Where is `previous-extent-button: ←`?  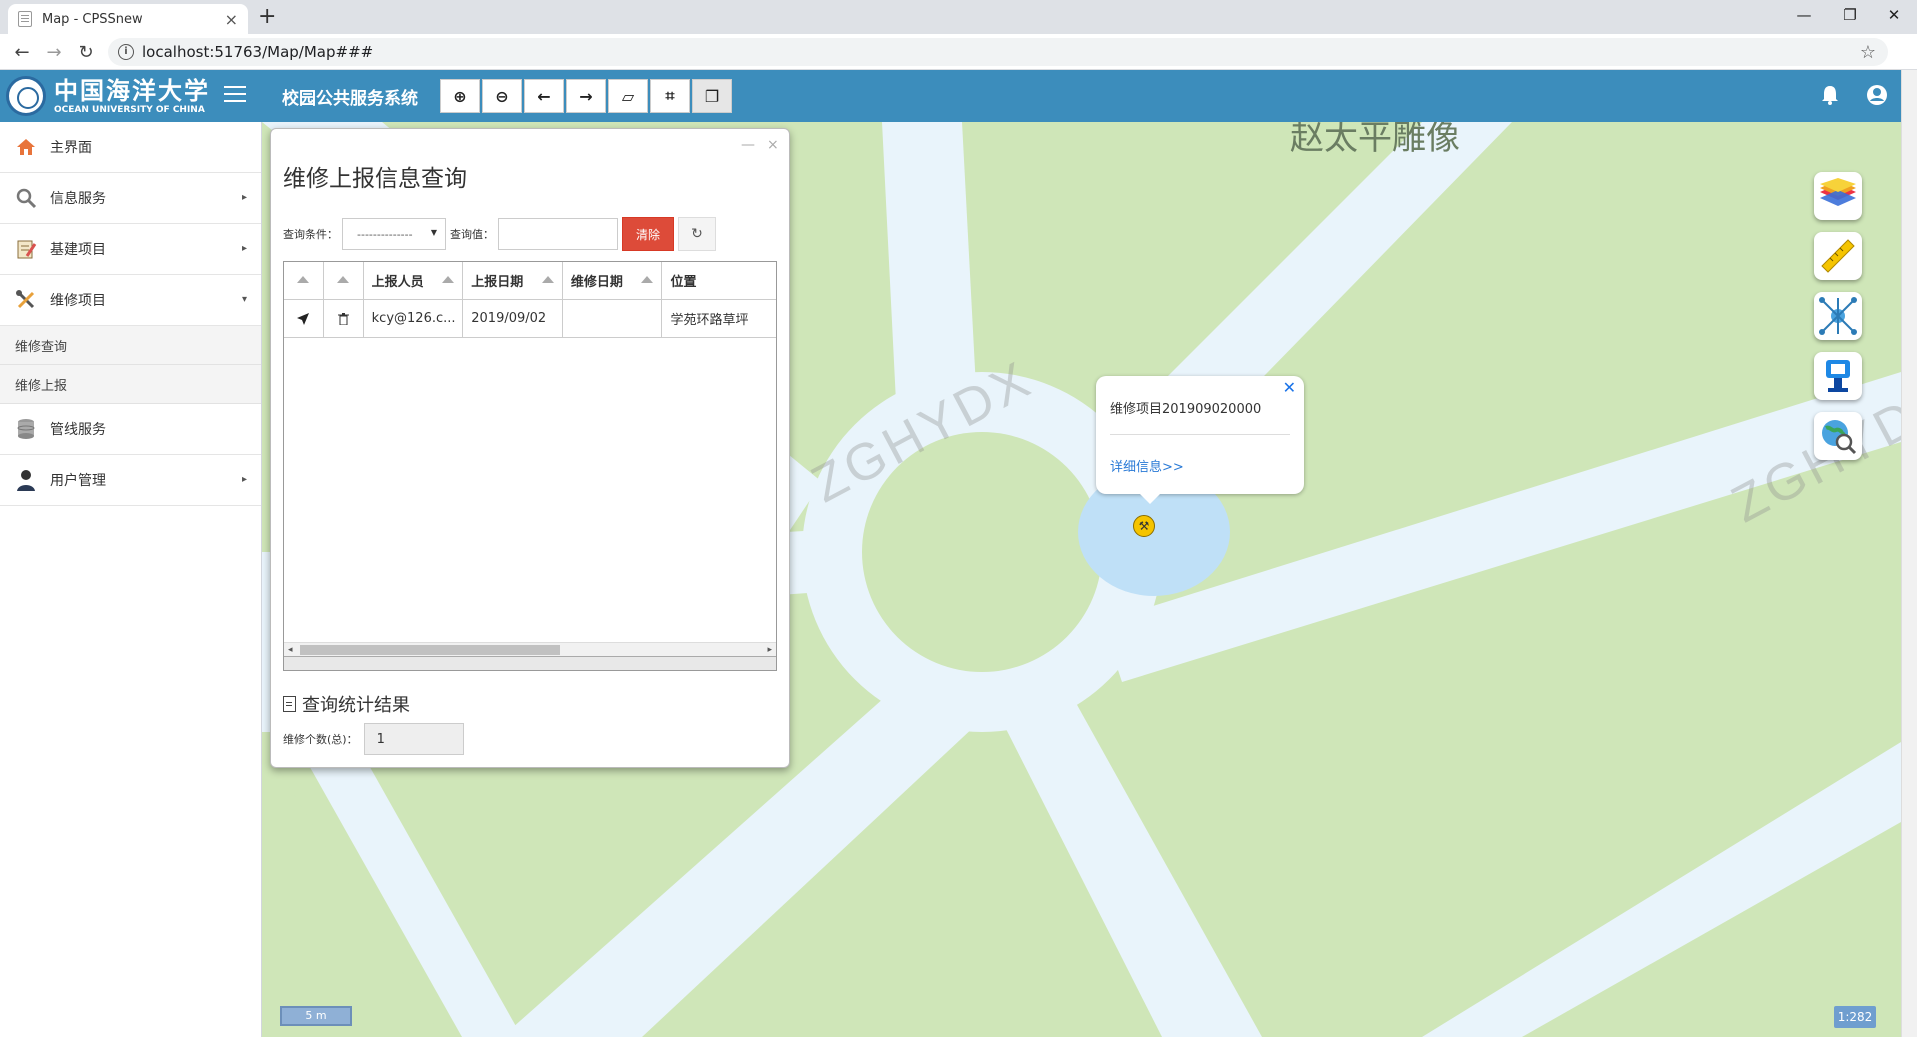
previous-extent-button: ← is located at coordinates (544, 96).